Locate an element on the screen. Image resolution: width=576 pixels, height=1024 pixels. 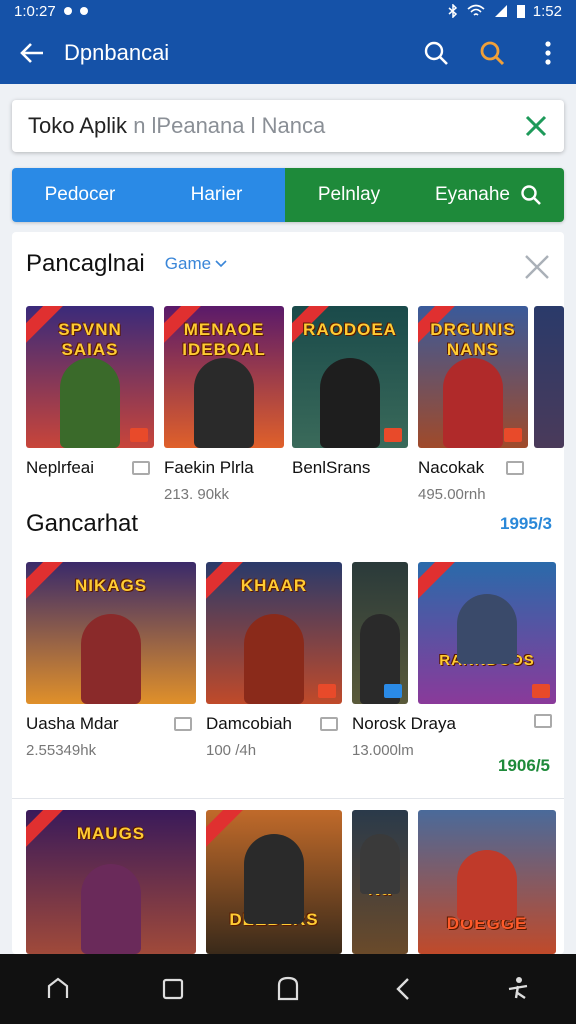
game-tile: MAUGS is located at coordinates (111, 882).